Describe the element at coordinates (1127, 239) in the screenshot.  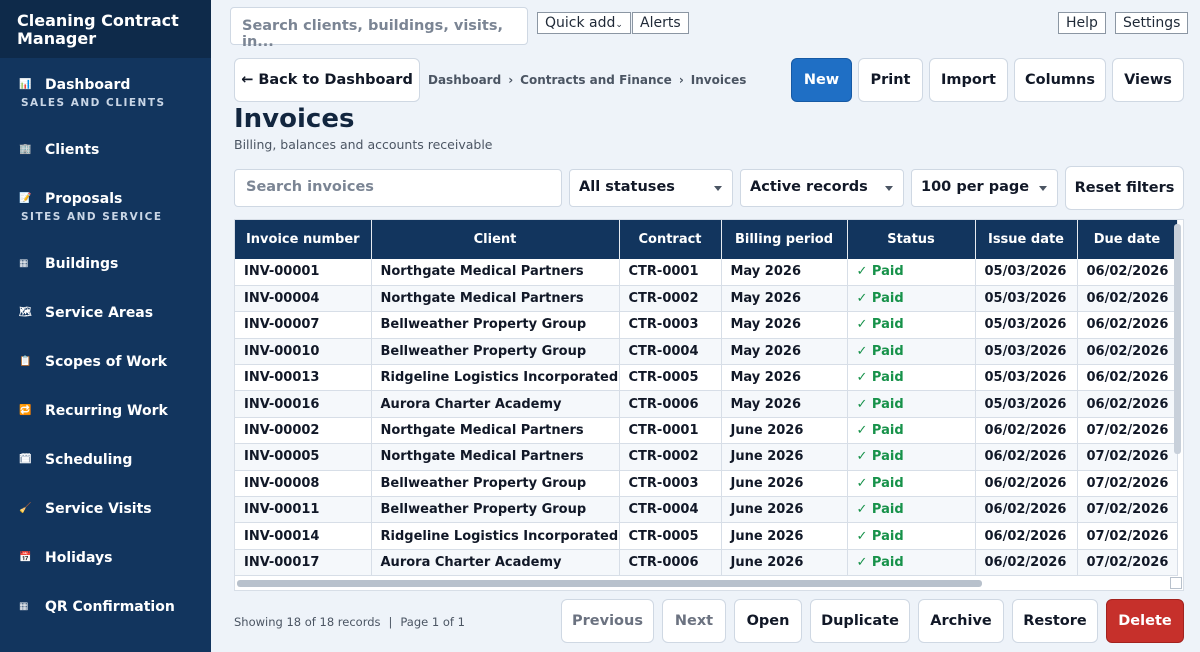
I see `column-header: Due date` at that location.